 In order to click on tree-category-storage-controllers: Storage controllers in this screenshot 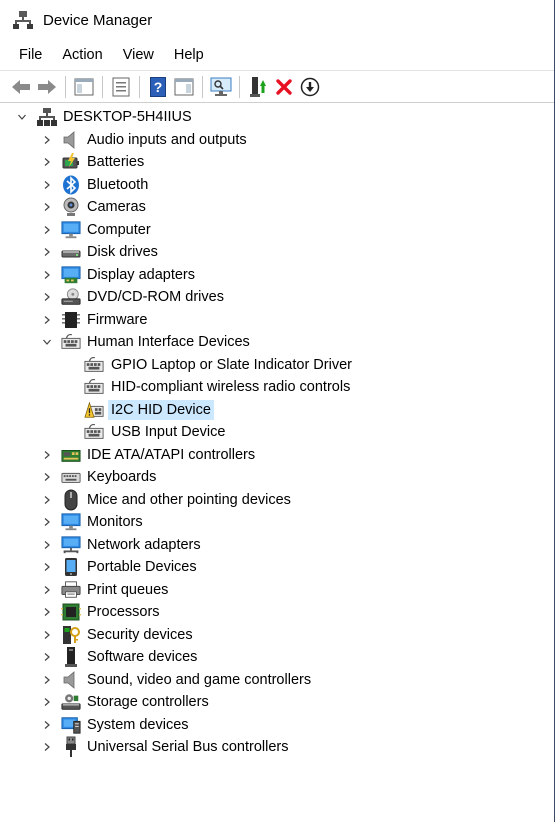, I will do `click(277, 702)`.